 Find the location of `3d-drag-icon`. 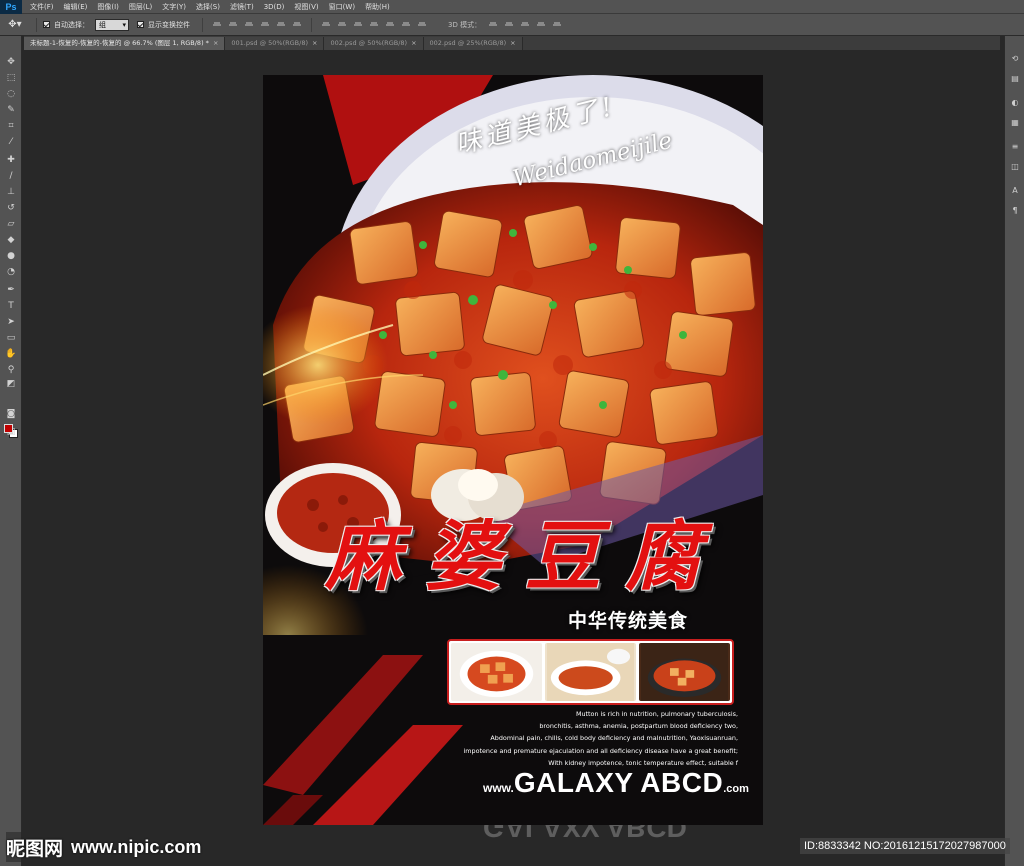

3d-drag-icon is located at coordinates (525, 24).